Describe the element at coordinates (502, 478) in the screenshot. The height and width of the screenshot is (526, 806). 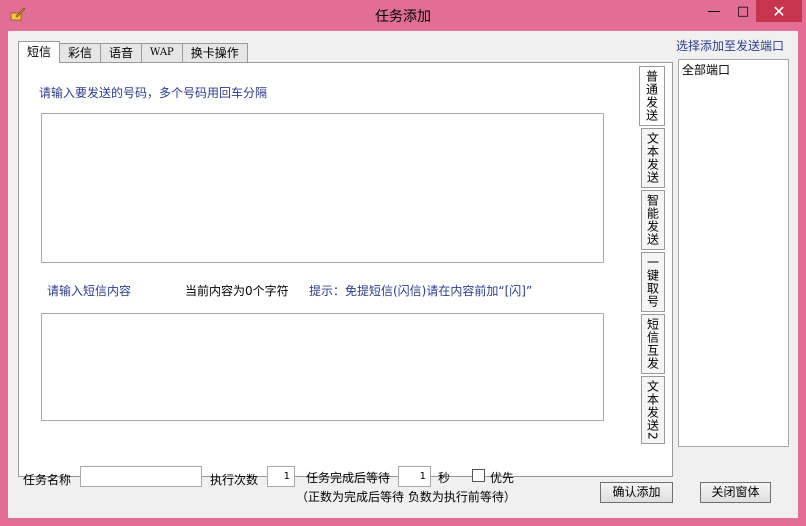
I see `priority-label: 优先` at that location.